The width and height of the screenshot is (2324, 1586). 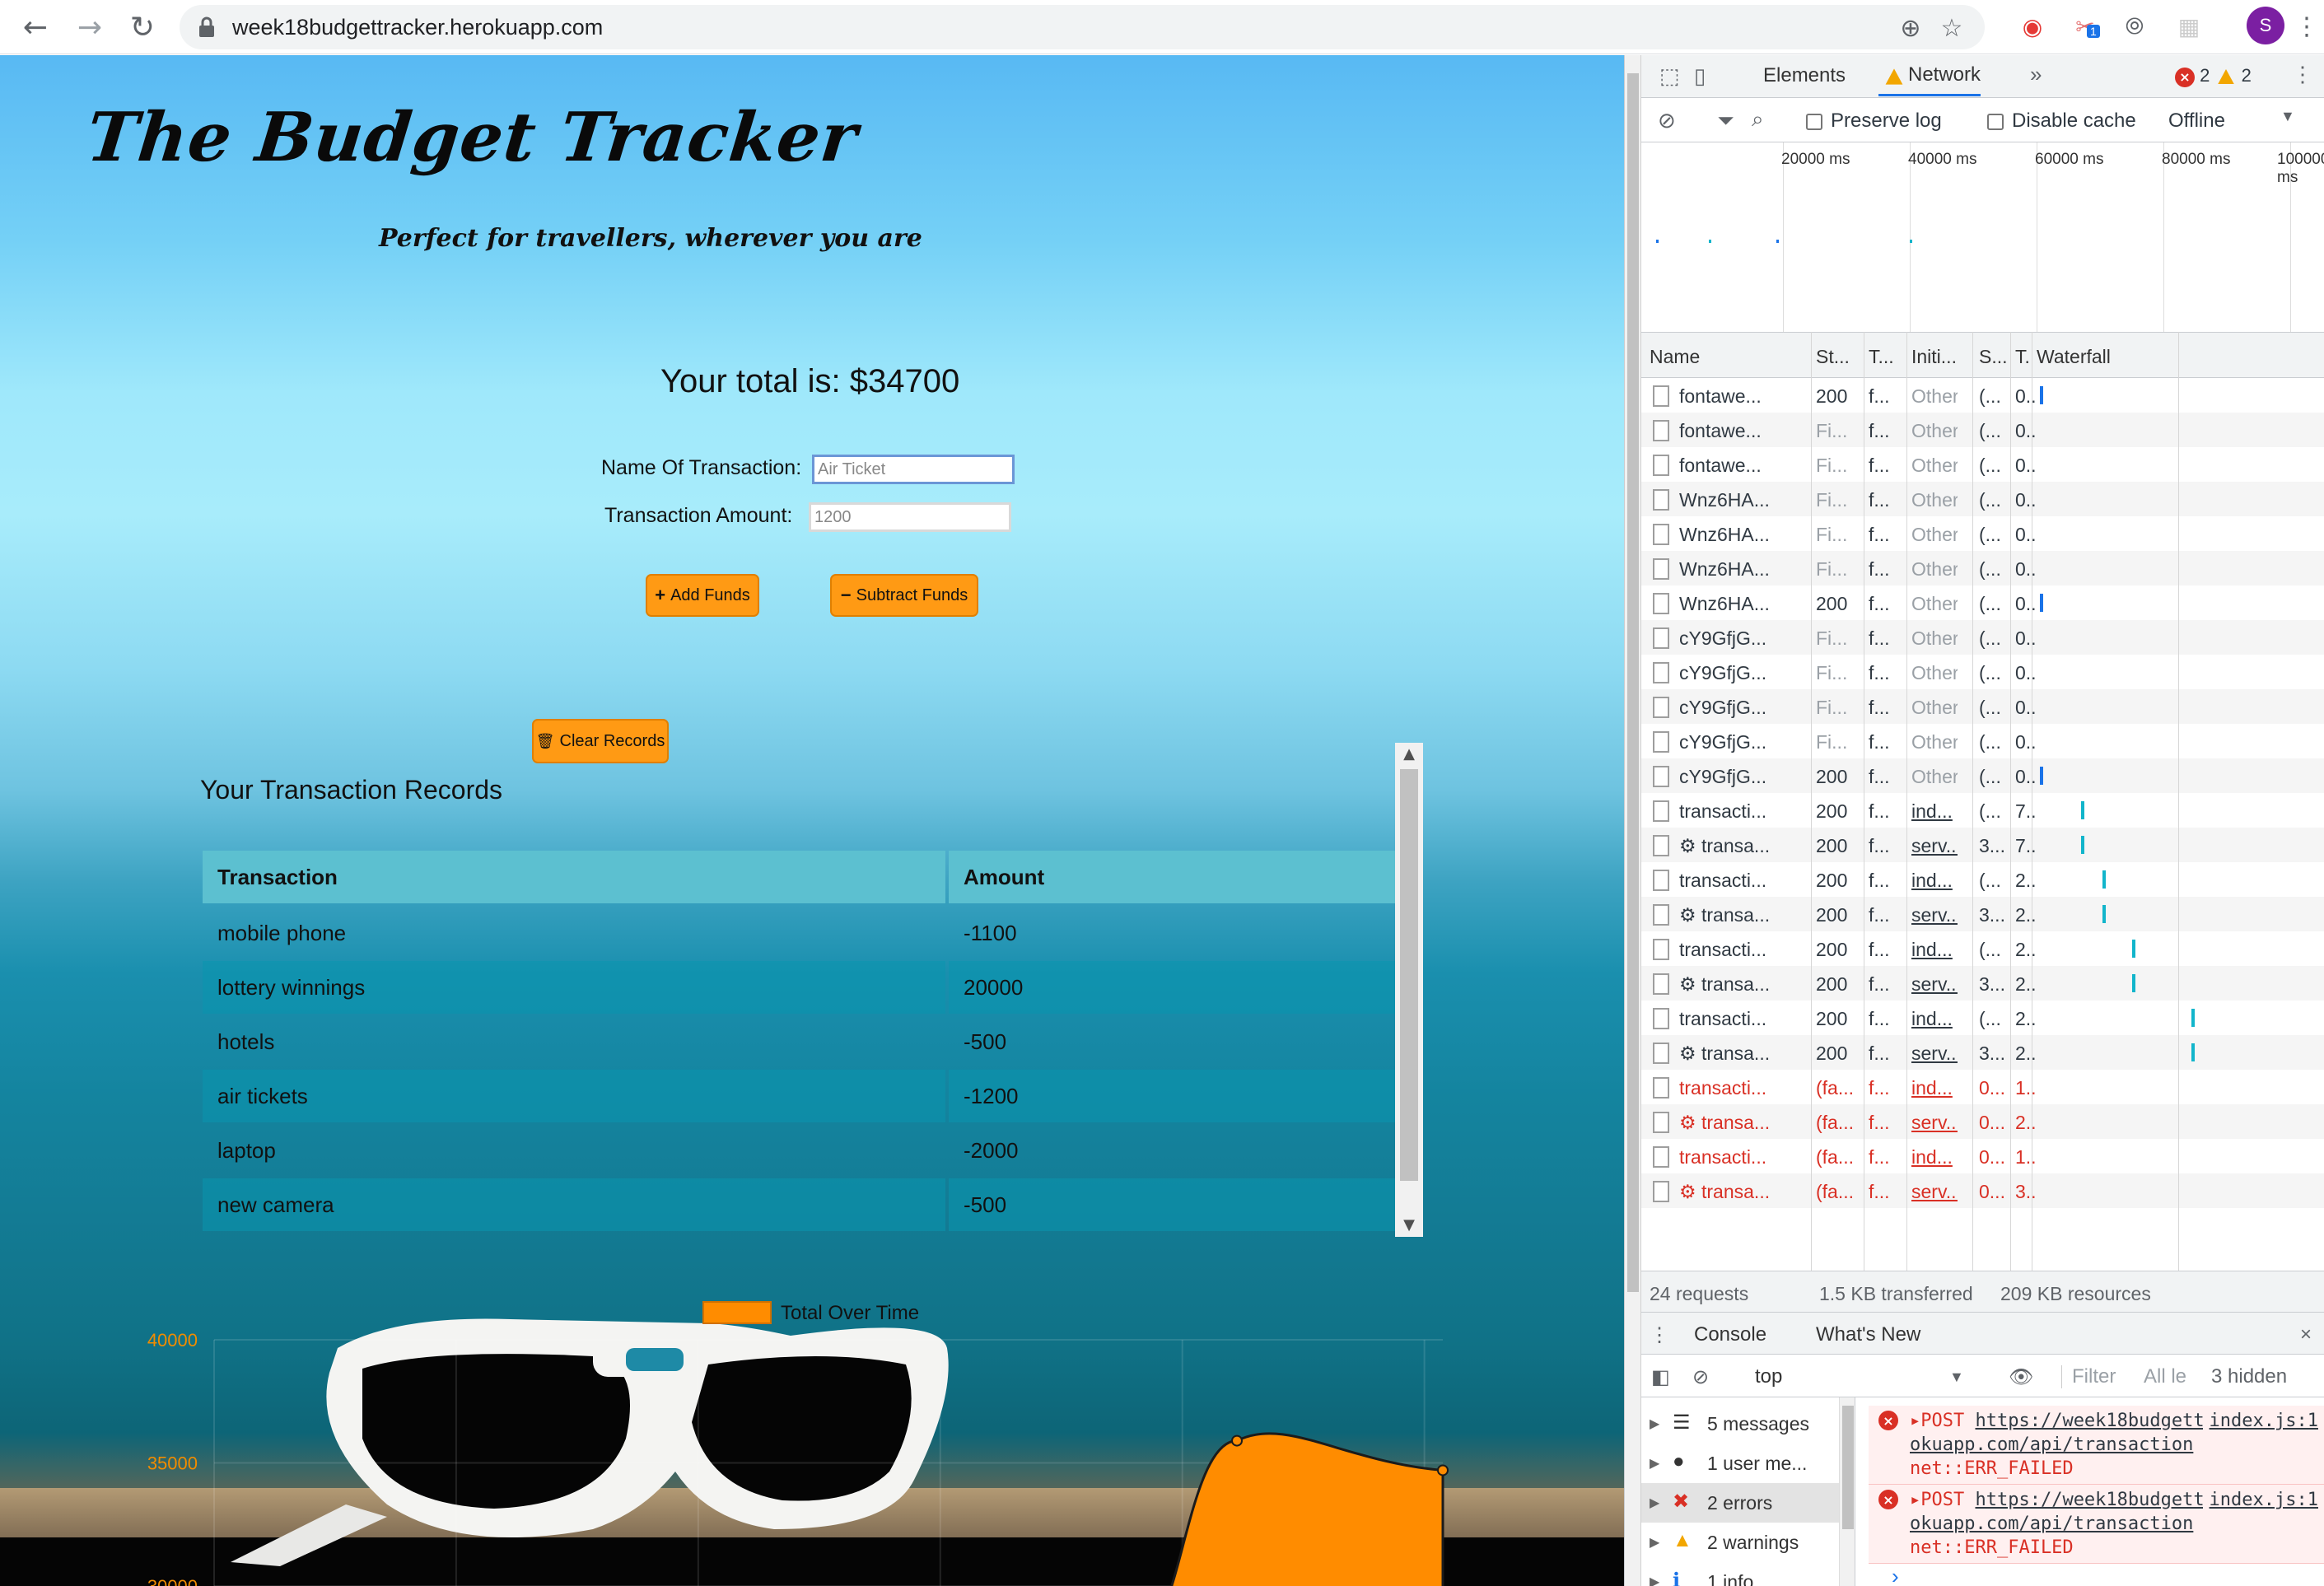 I want to click on extension-grid-icon: ▦, so click(x=2188, y=27).